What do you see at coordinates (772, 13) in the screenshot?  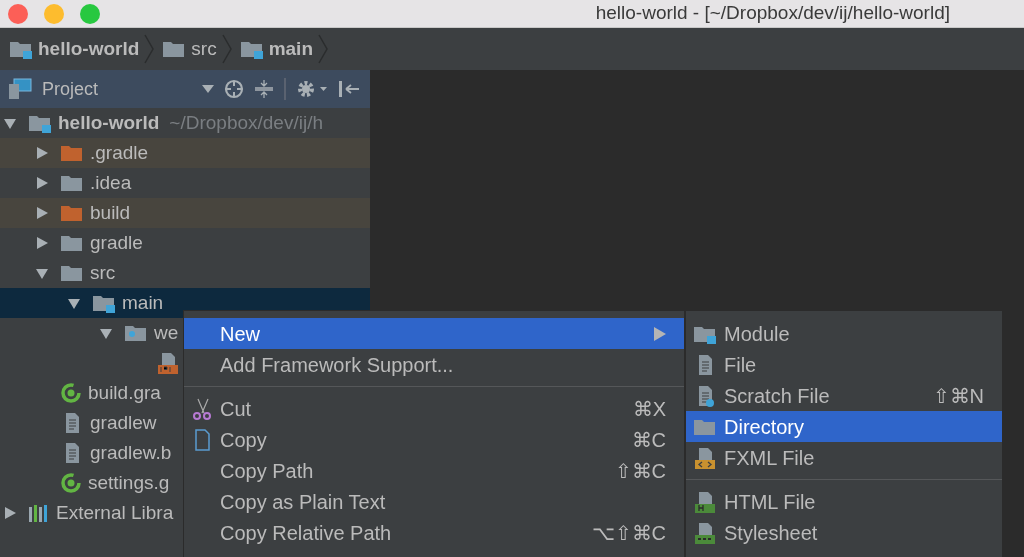 I see `window-title: hello-world - [~/Dropbox/dev/ij/hello-world]` at bounding box center [772, 13].